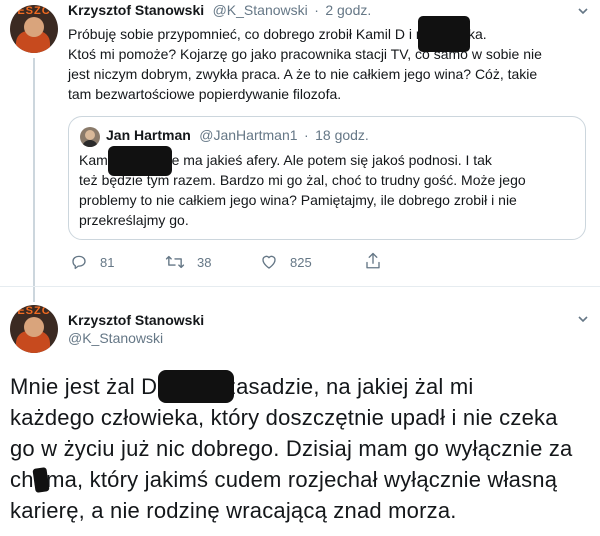 This screenshot has height=536, width=600. What do you see at coordinates (204, 262) in the screenshot?
I see `retweet-count: 38` at bounding box center [204, 262].